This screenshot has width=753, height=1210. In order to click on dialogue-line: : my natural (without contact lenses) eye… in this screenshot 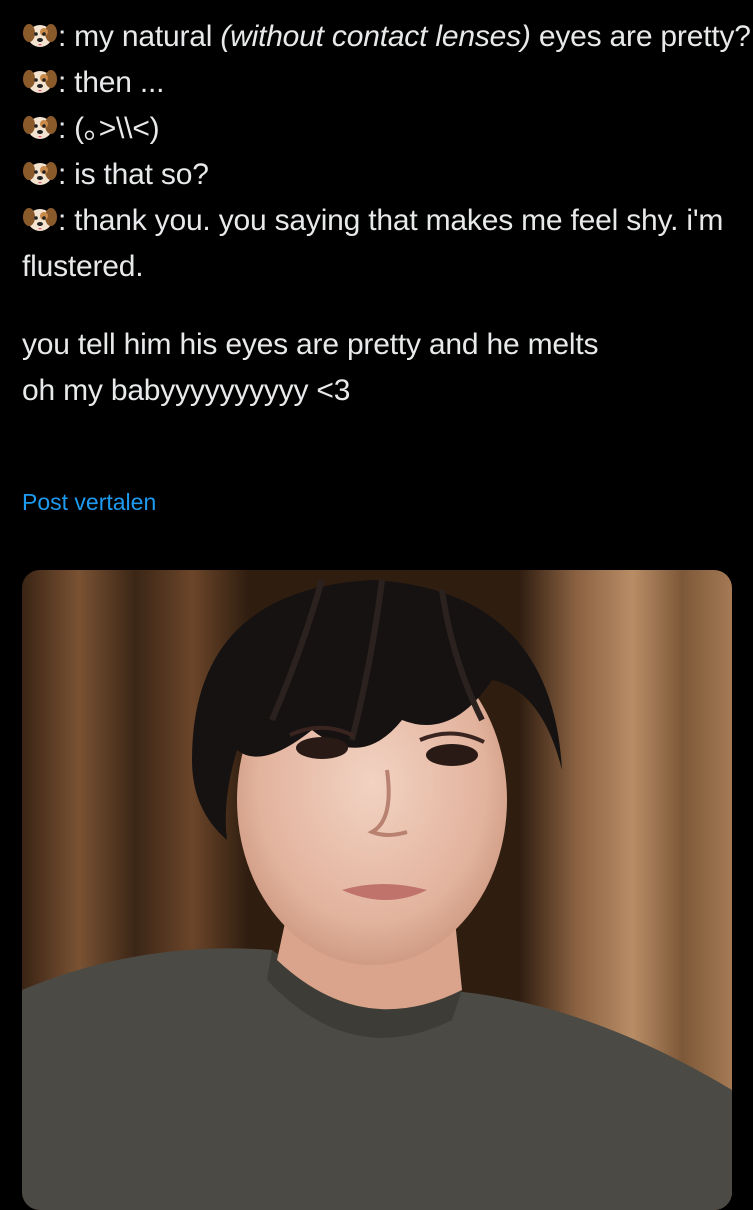, I will do `click(386, 37)`.